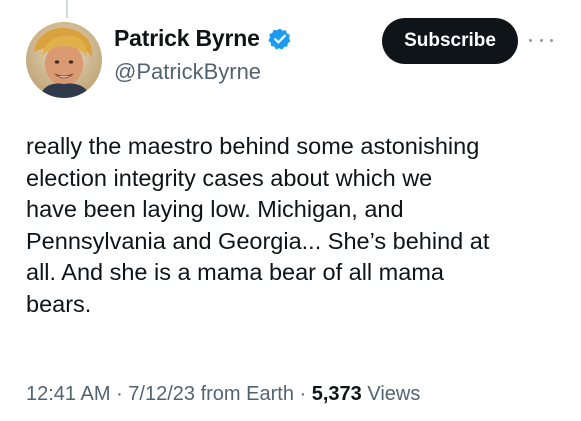 This screenshot has height=421, width=581. What do you see at coordinates (244, 394) in the screenshot?
I see `tweet-source: from Earth` at bounding box center [244, 394].